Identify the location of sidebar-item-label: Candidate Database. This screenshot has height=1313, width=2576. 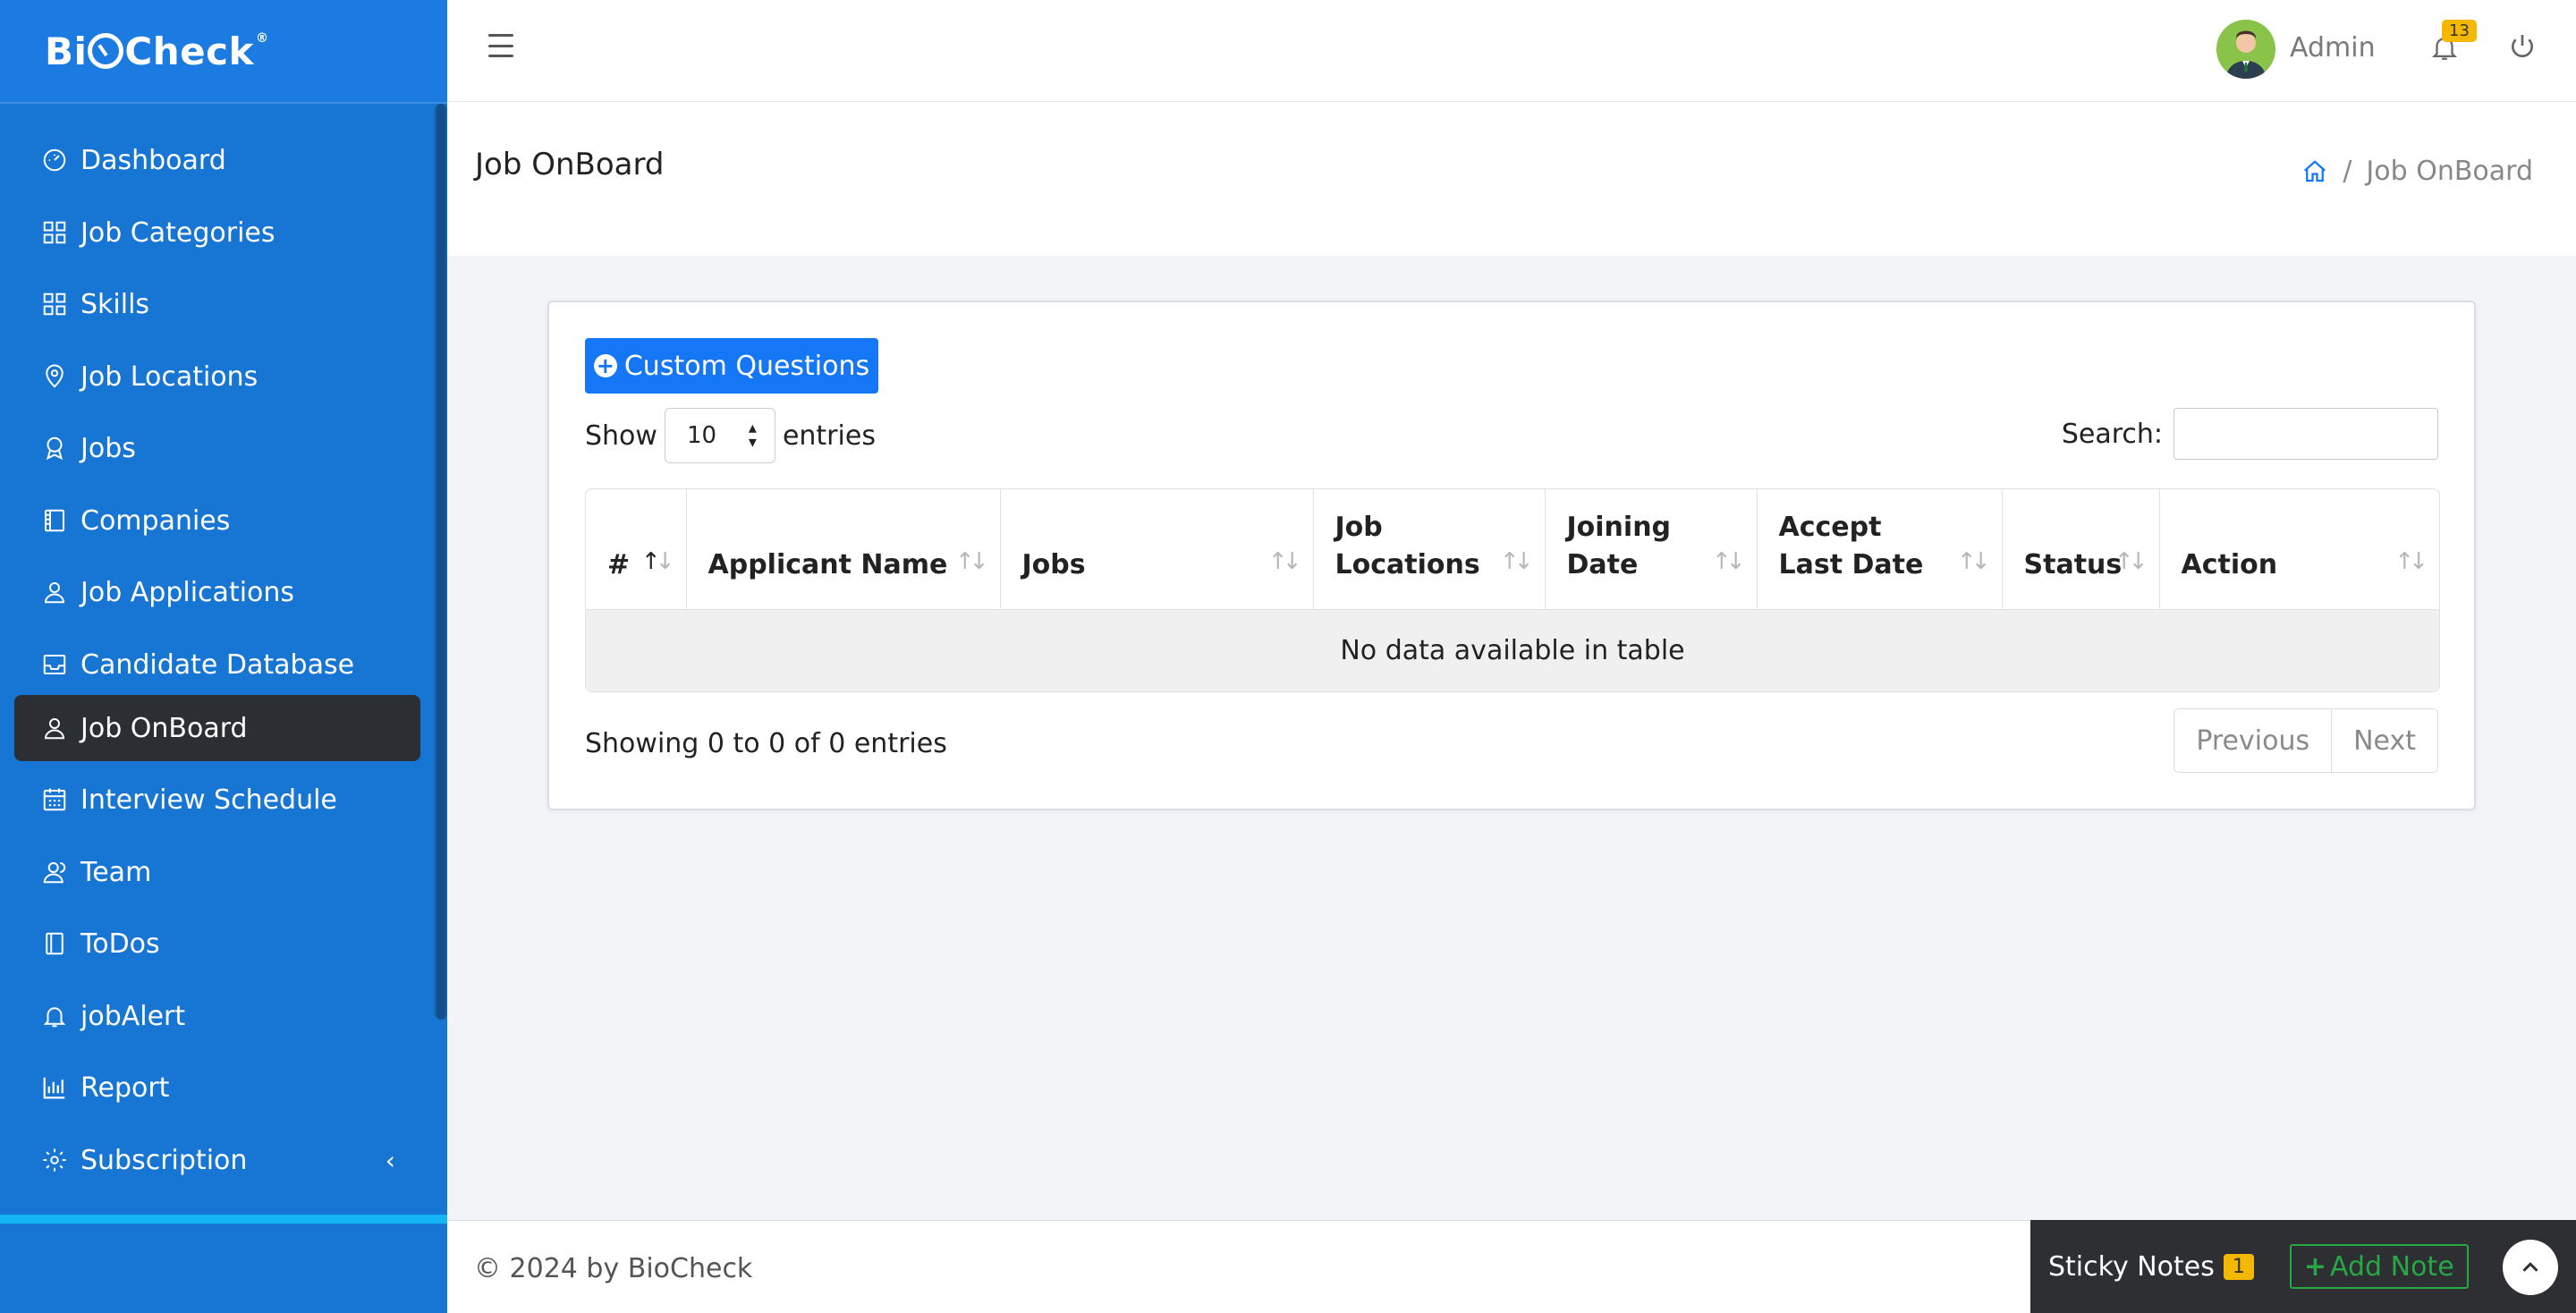
(217, 664).